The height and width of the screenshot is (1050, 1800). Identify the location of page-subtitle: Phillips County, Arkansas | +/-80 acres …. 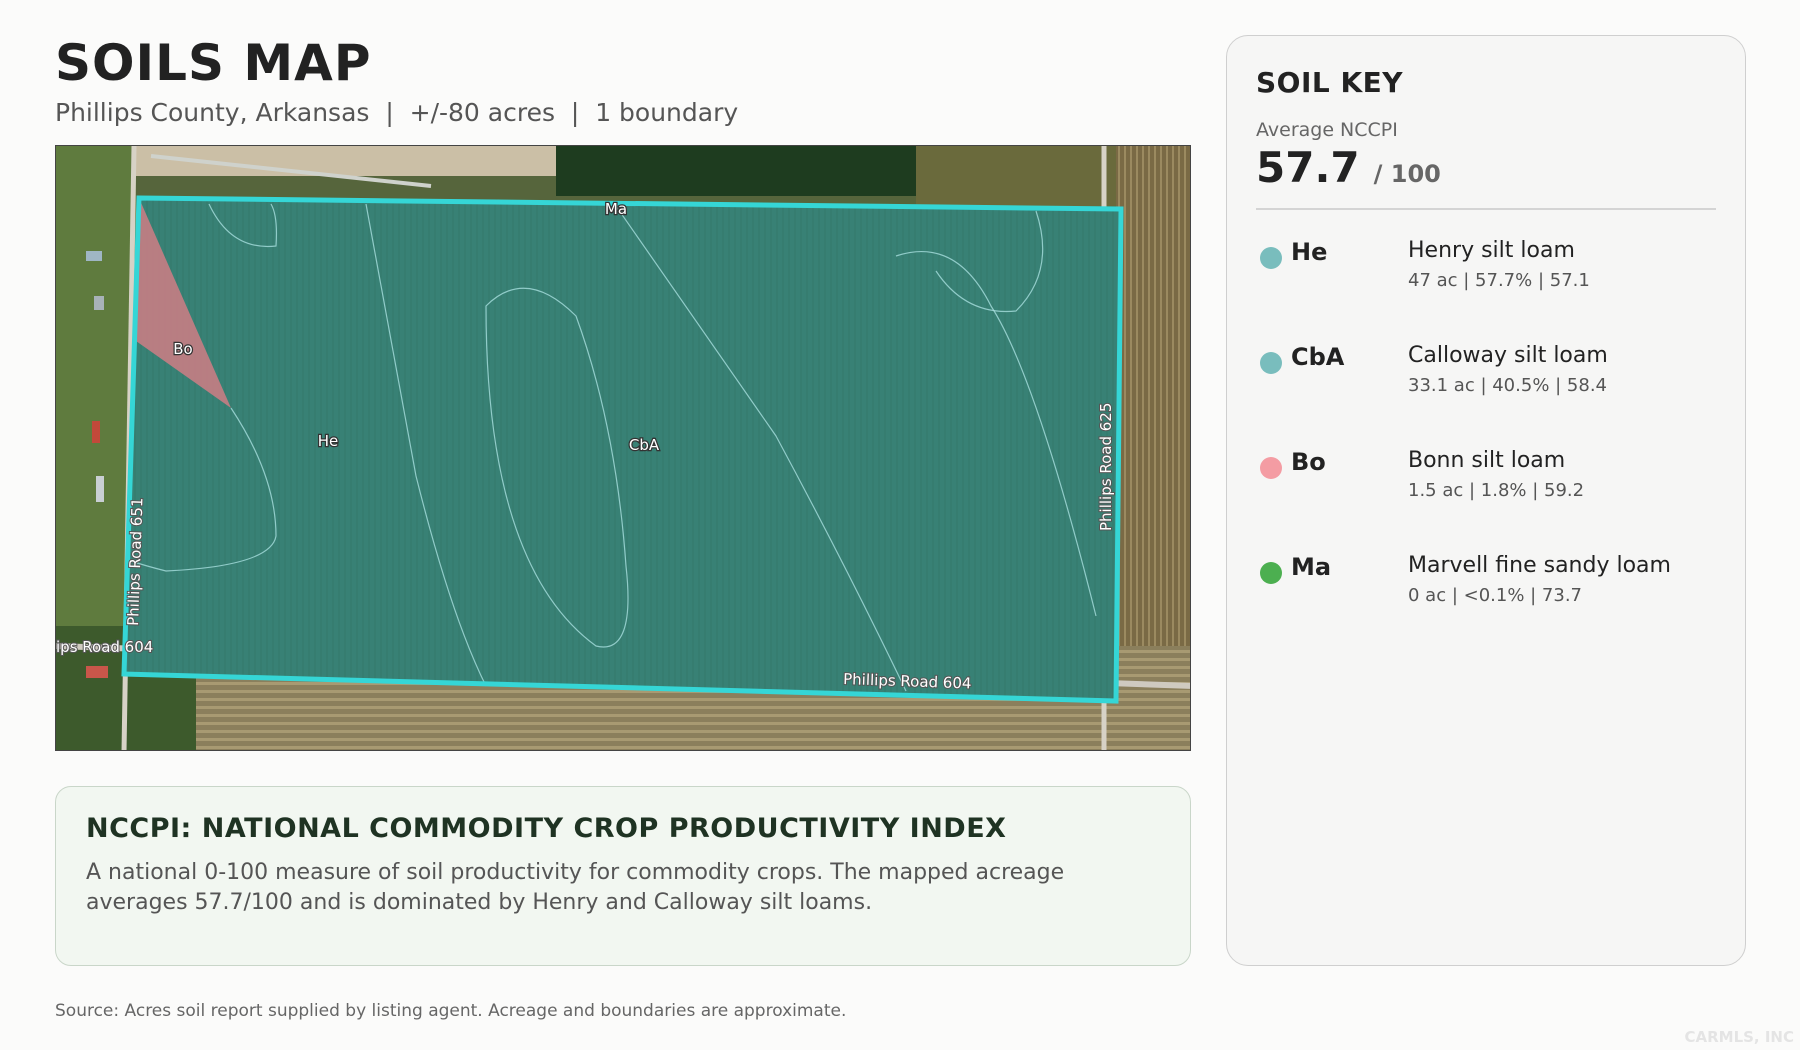
(397, 112).